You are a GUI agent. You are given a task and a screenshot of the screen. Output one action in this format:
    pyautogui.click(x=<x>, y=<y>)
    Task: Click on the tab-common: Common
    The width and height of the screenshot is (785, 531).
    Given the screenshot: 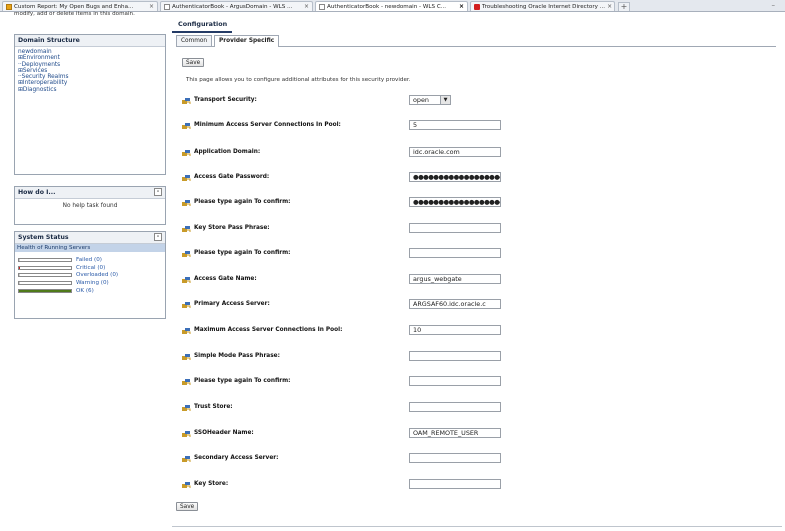 What is the action you would take?
    pyautogui.click(x=194, y=40)
    